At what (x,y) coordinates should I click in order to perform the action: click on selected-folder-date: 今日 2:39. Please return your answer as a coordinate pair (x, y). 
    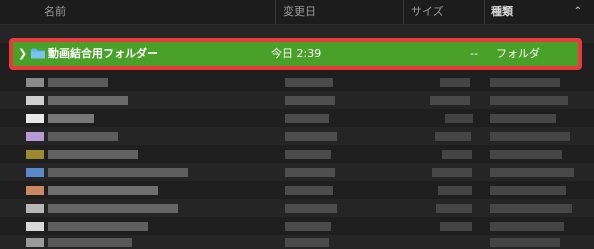
    Looking at the image, I should click on (296, 53).